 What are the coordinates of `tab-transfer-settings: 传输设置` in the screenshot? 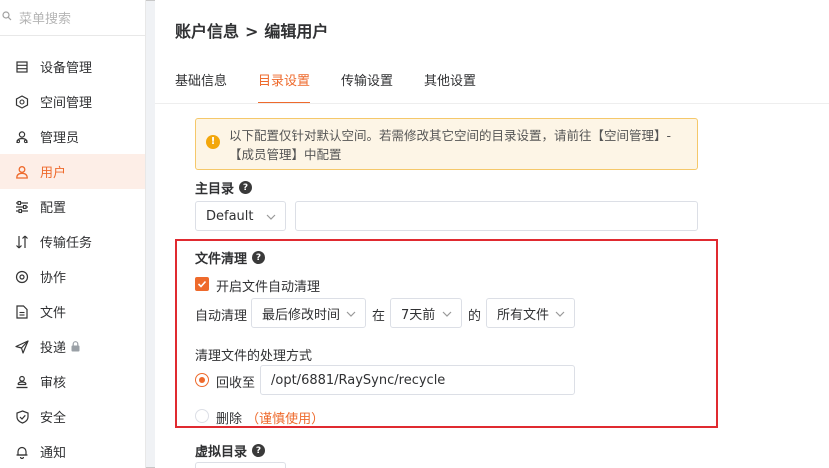 It's located at (367, 89).